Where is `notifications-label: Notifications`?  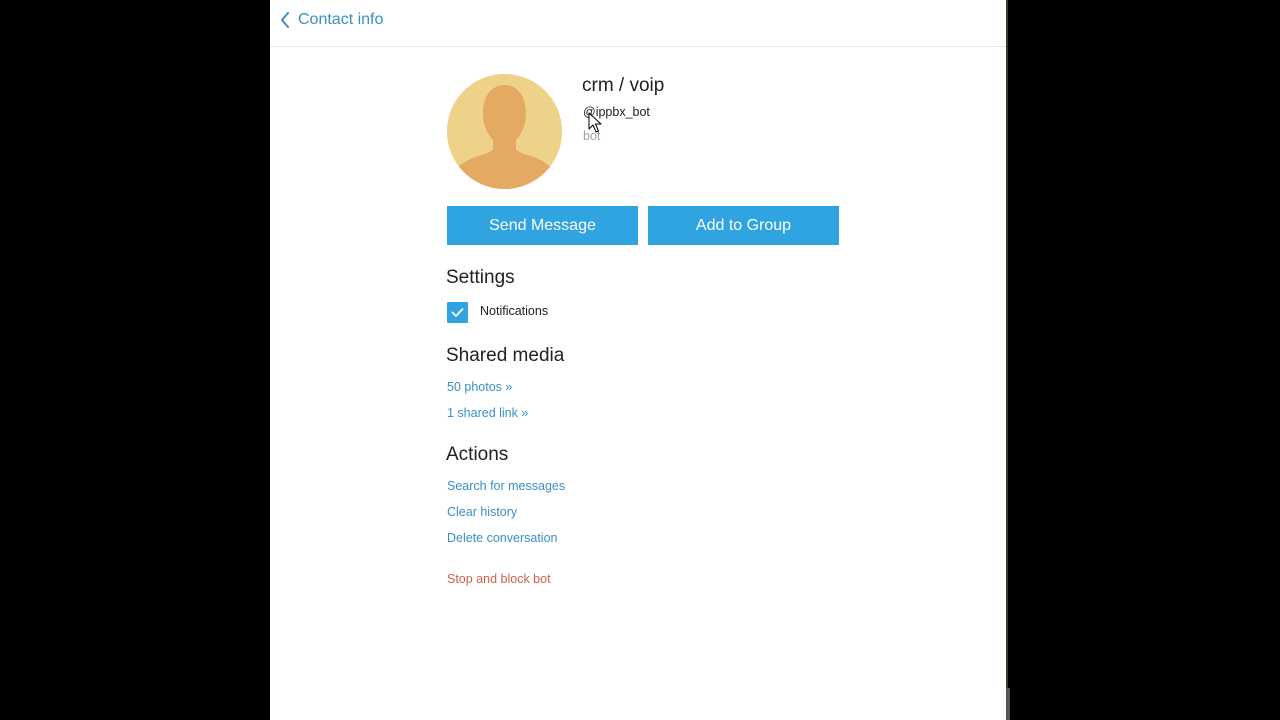 notifications-label: Notifications is located at coordinates (514, 311).